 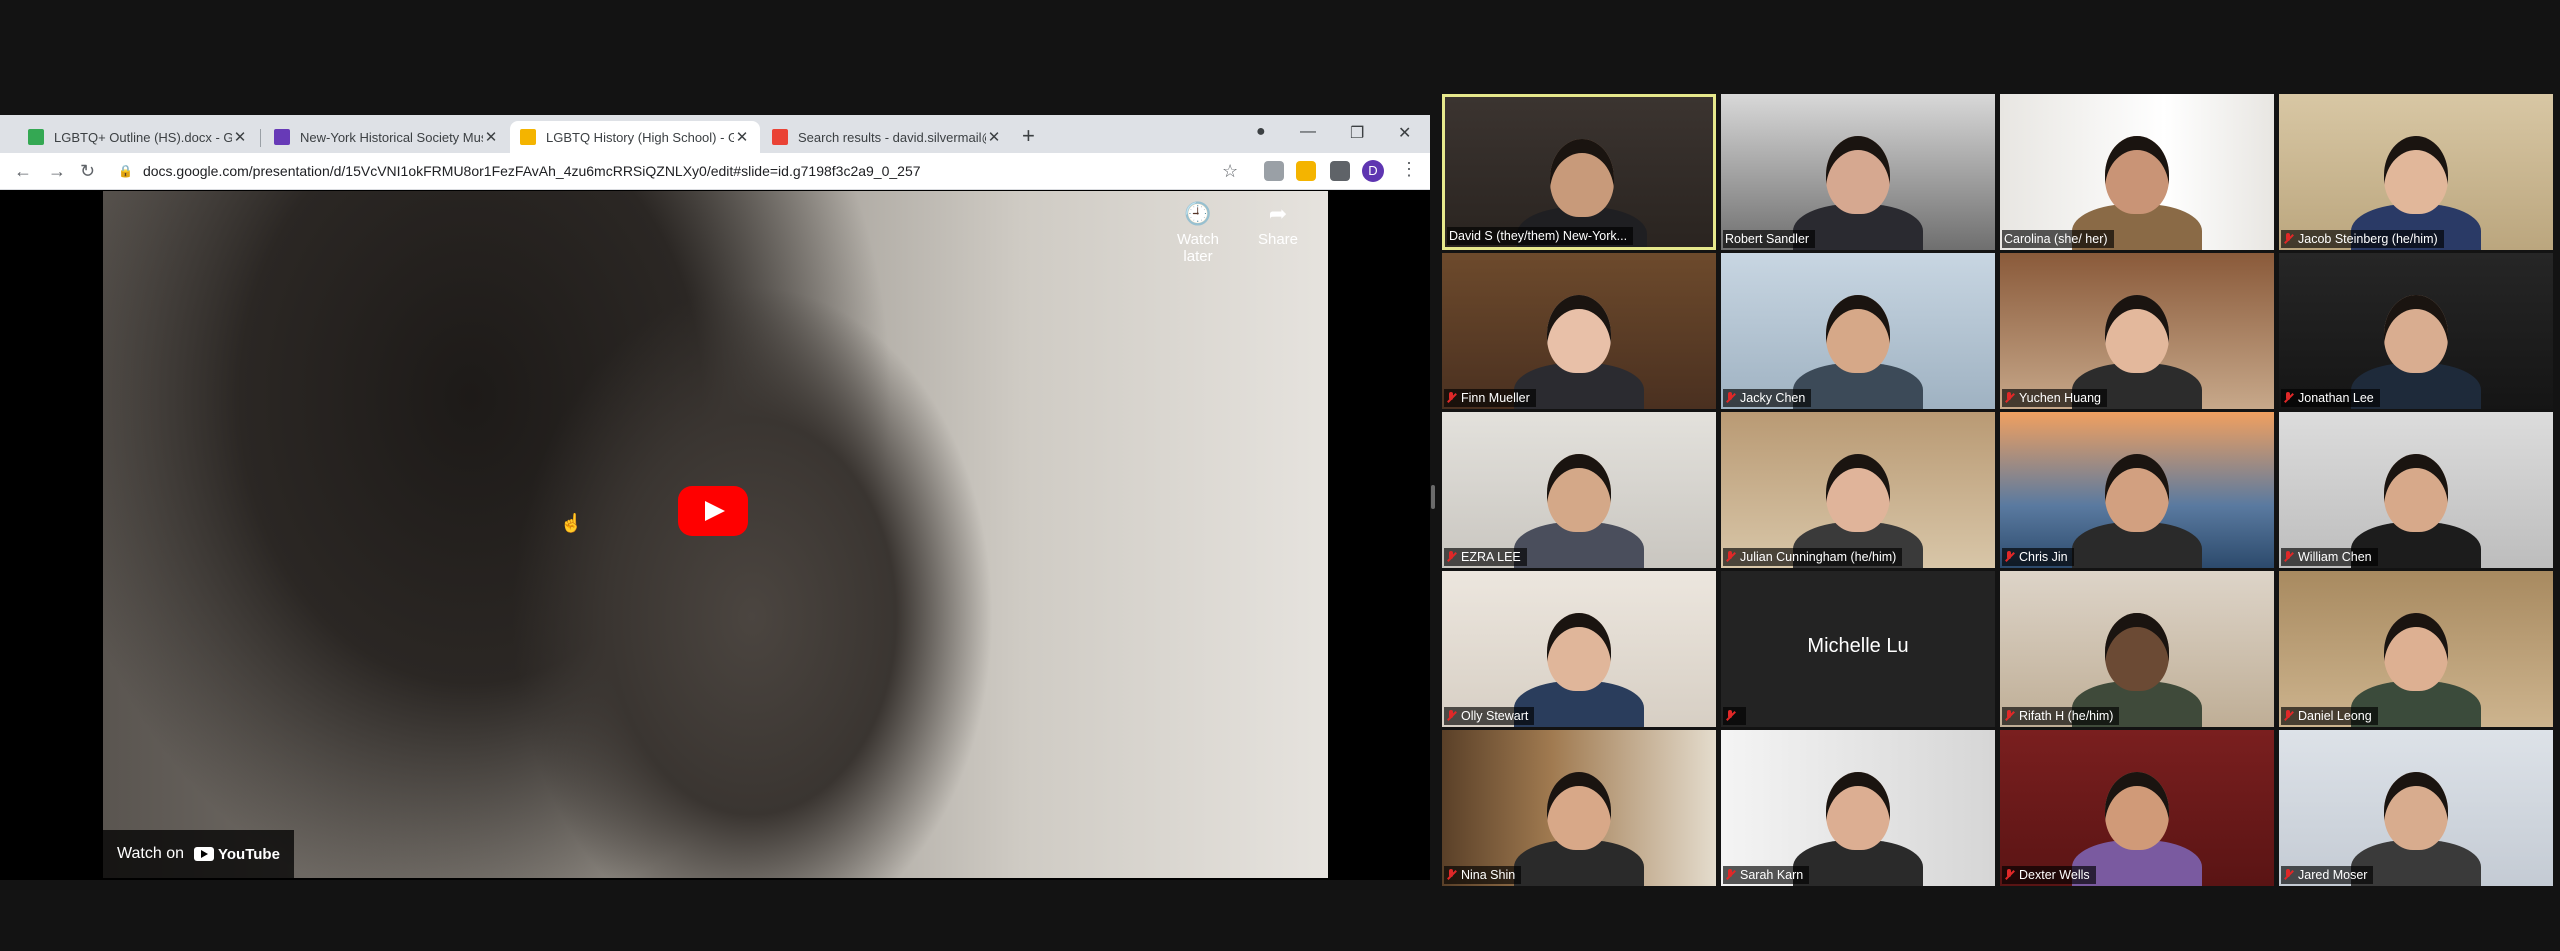 What do you see at coordinates (2416, 331) in the screenshot?
I see `participant-tile: Jonathan Lee` at bounding box center [2416, 331].